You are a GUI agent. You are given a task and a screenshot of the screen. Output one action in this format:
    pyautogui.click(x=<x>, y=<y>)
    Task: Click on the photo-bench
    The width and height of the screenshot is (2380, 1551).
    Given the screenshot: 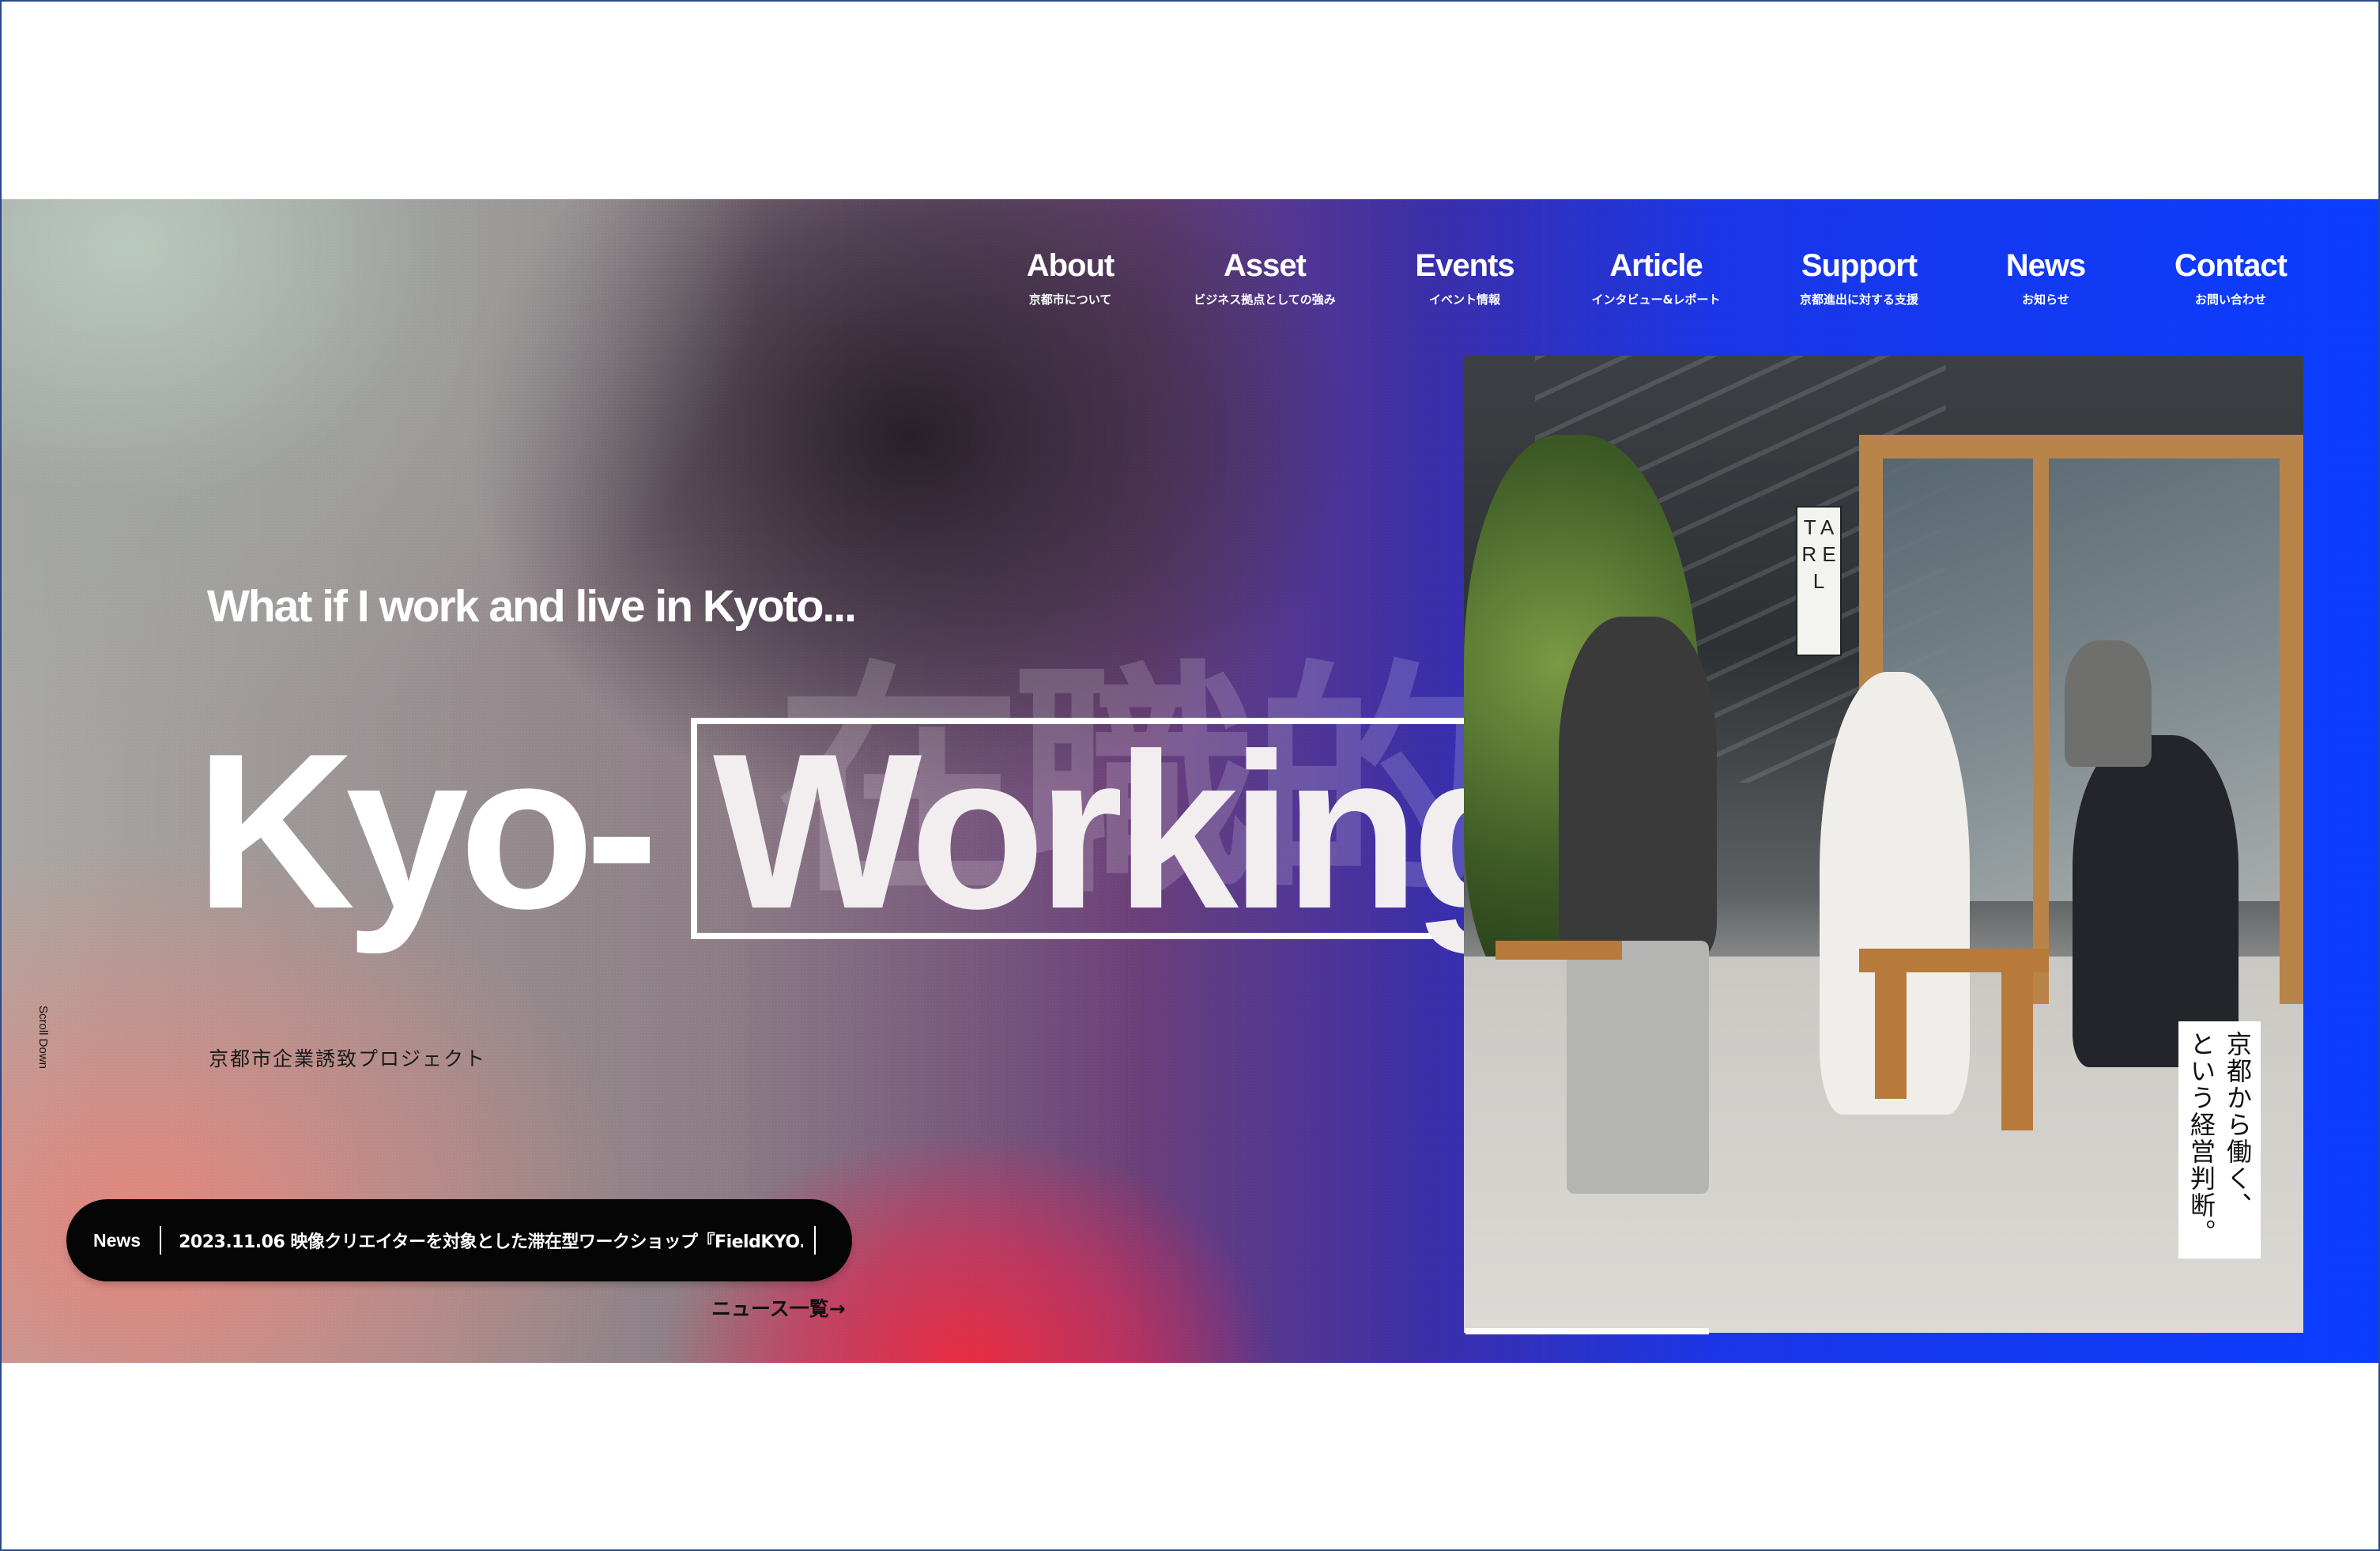 What is the action you would take?
    pyautogui.click(x=1559, y=950)
    